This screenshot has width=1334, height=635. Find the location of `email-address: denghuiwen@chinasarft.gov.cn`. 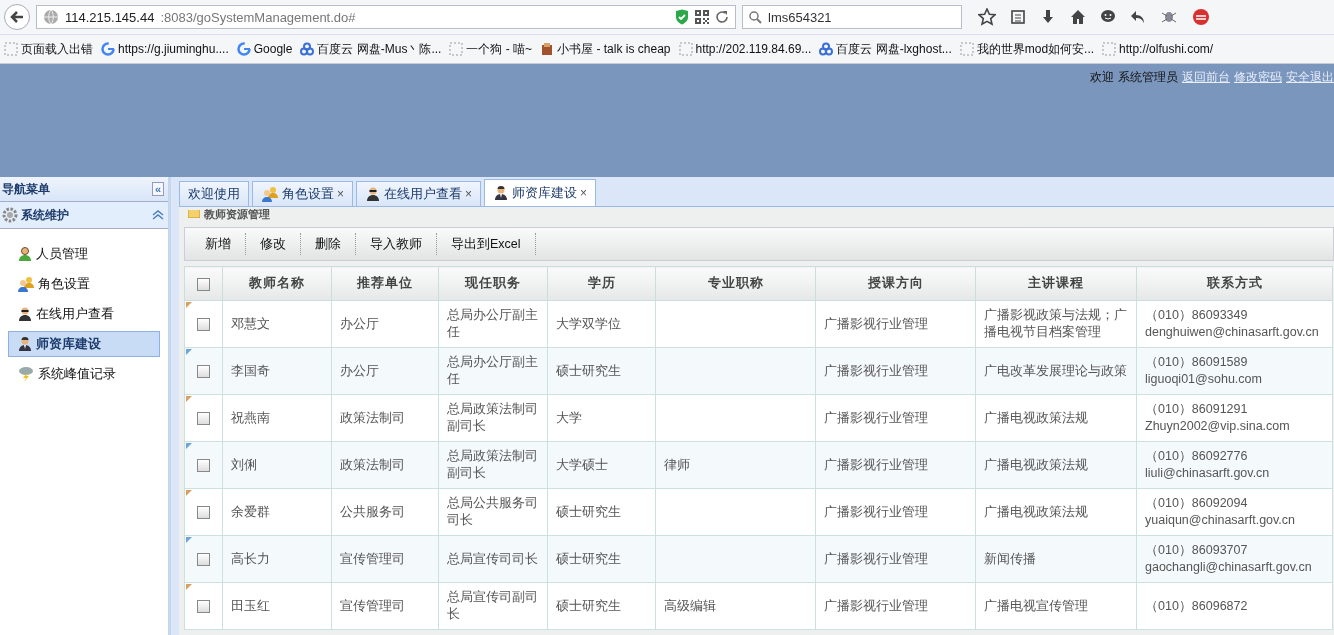

email-address: denghuiwen@chinasarft.gov.cn is located at coordinates (1232, 332).